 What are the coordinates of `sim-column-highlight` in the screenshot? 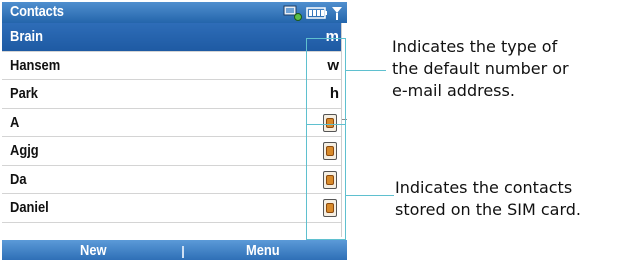 It's located at (326, 182).